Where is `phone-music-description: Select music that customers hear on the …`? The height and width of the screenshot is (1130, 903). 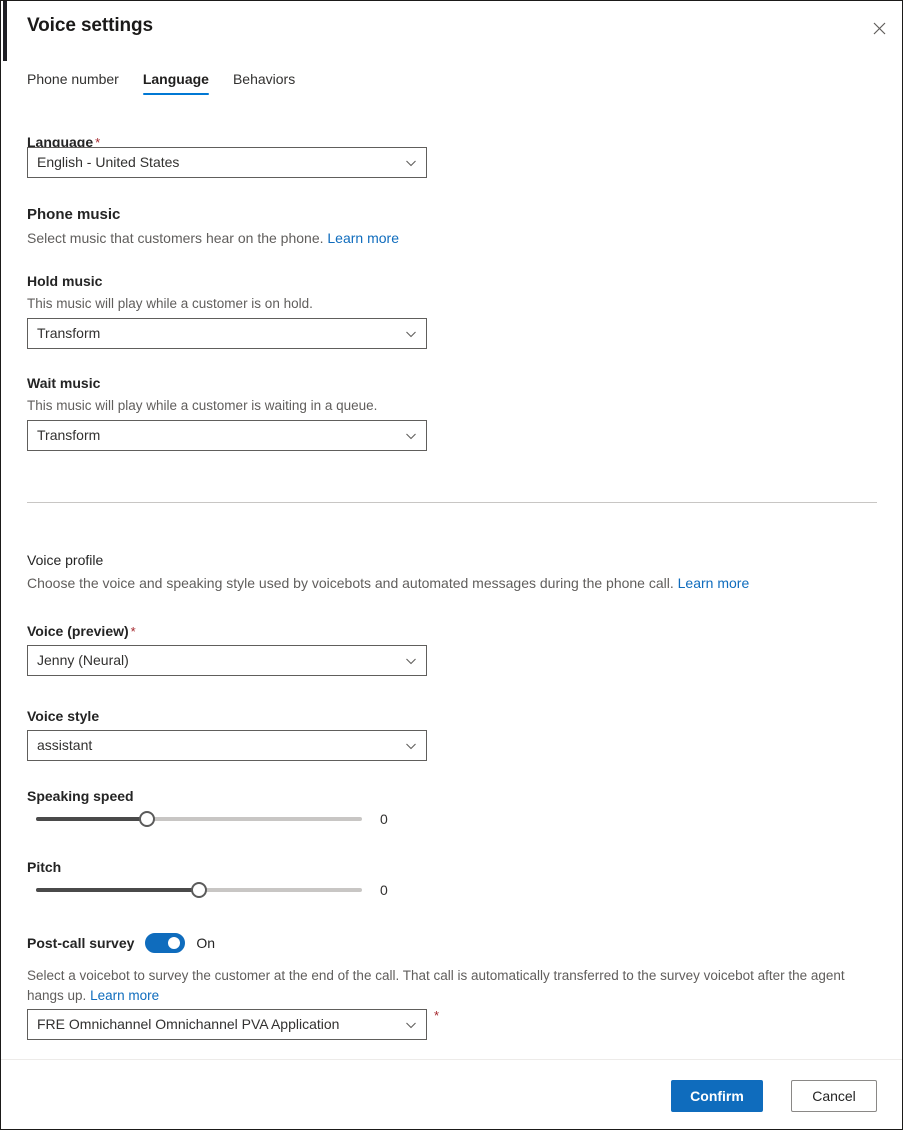
phone-music-description: Select music that customers hear on the … is located at coordinates (213, 238).